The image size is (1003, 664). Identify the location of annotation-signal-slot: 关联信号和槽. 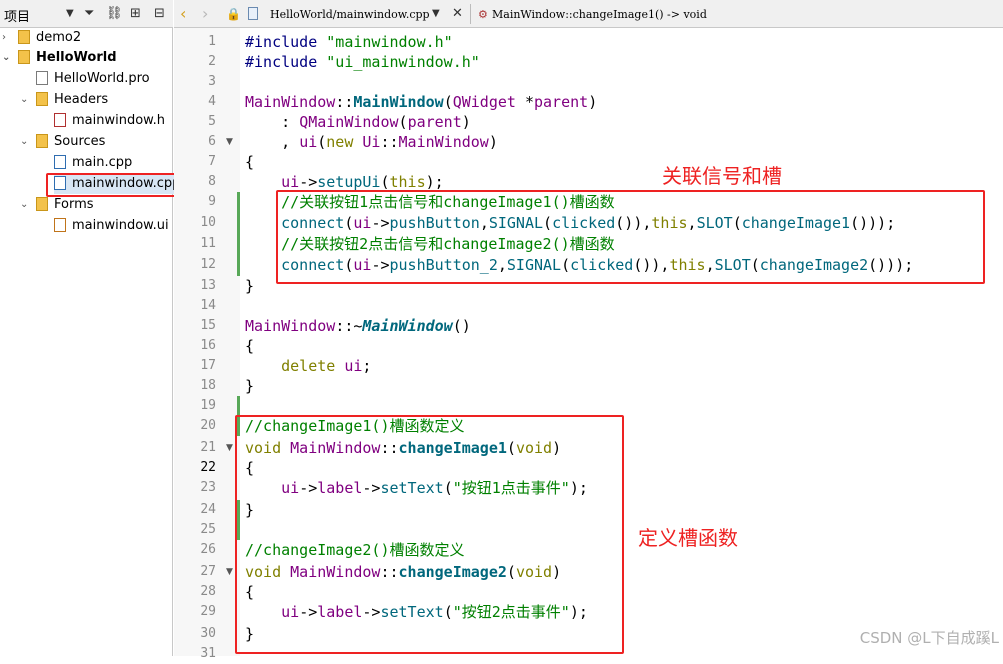
(722, 176).